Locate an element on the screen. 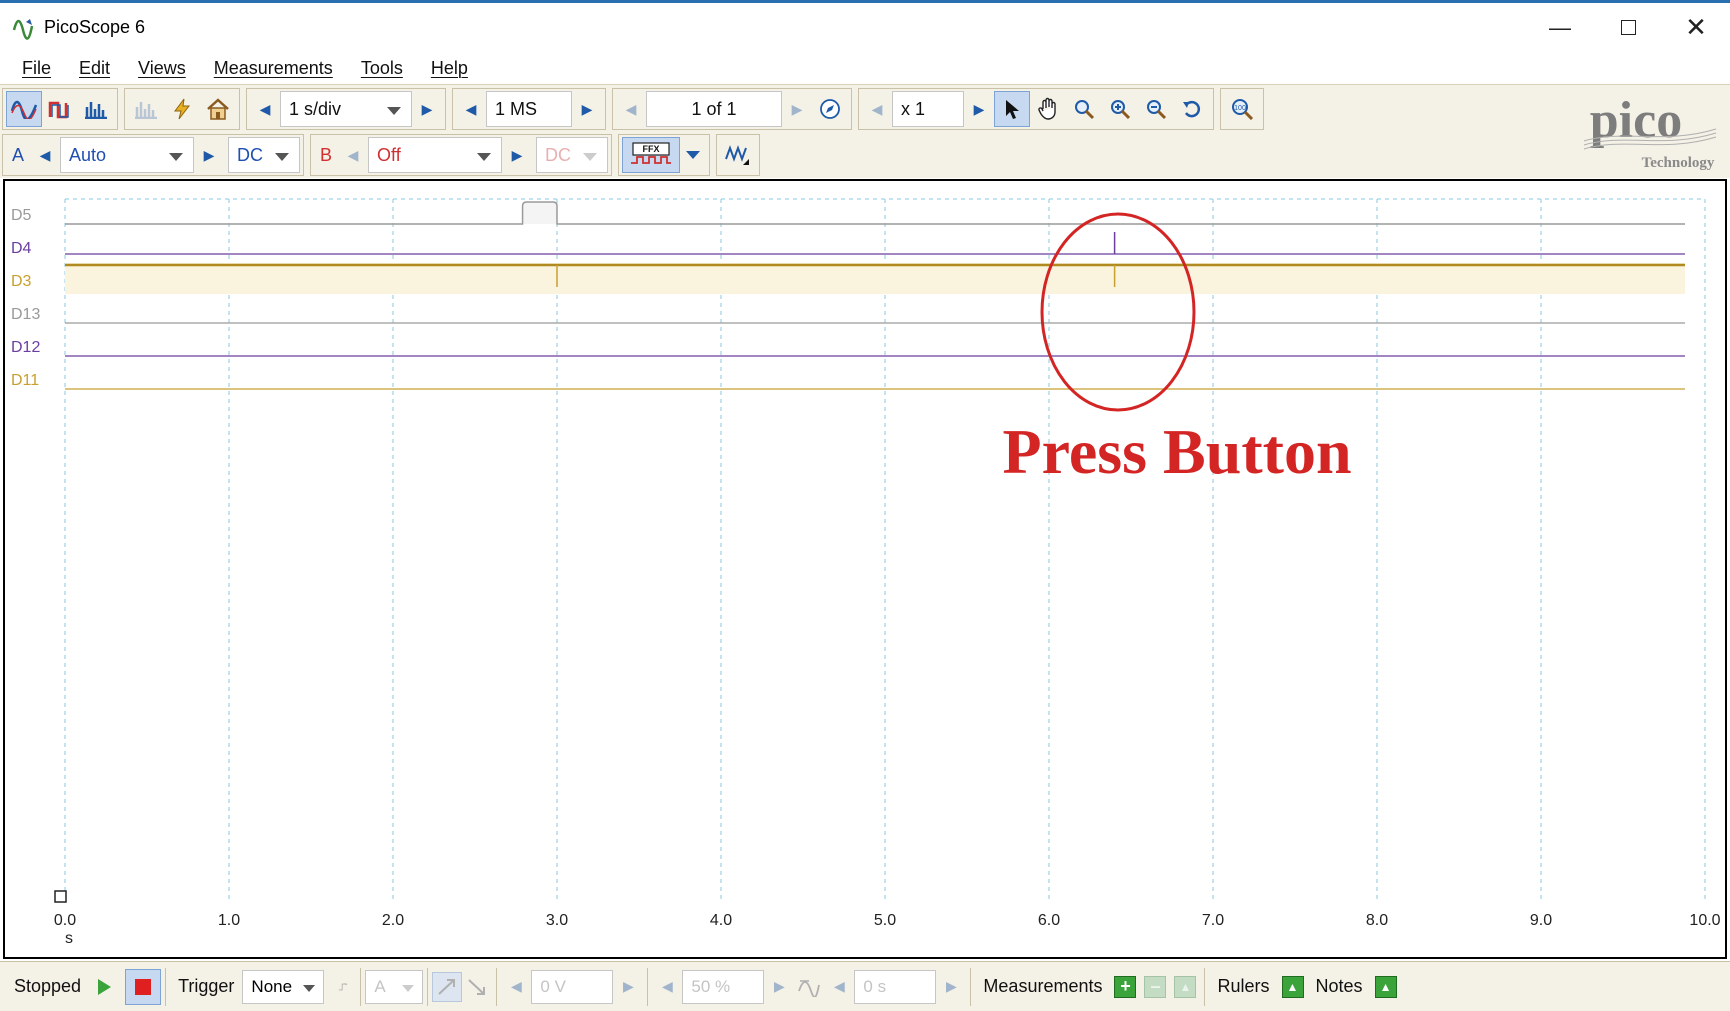 This screenshot has width=1730, height=1011. math-channels-button is located at coordinates (738, 155).